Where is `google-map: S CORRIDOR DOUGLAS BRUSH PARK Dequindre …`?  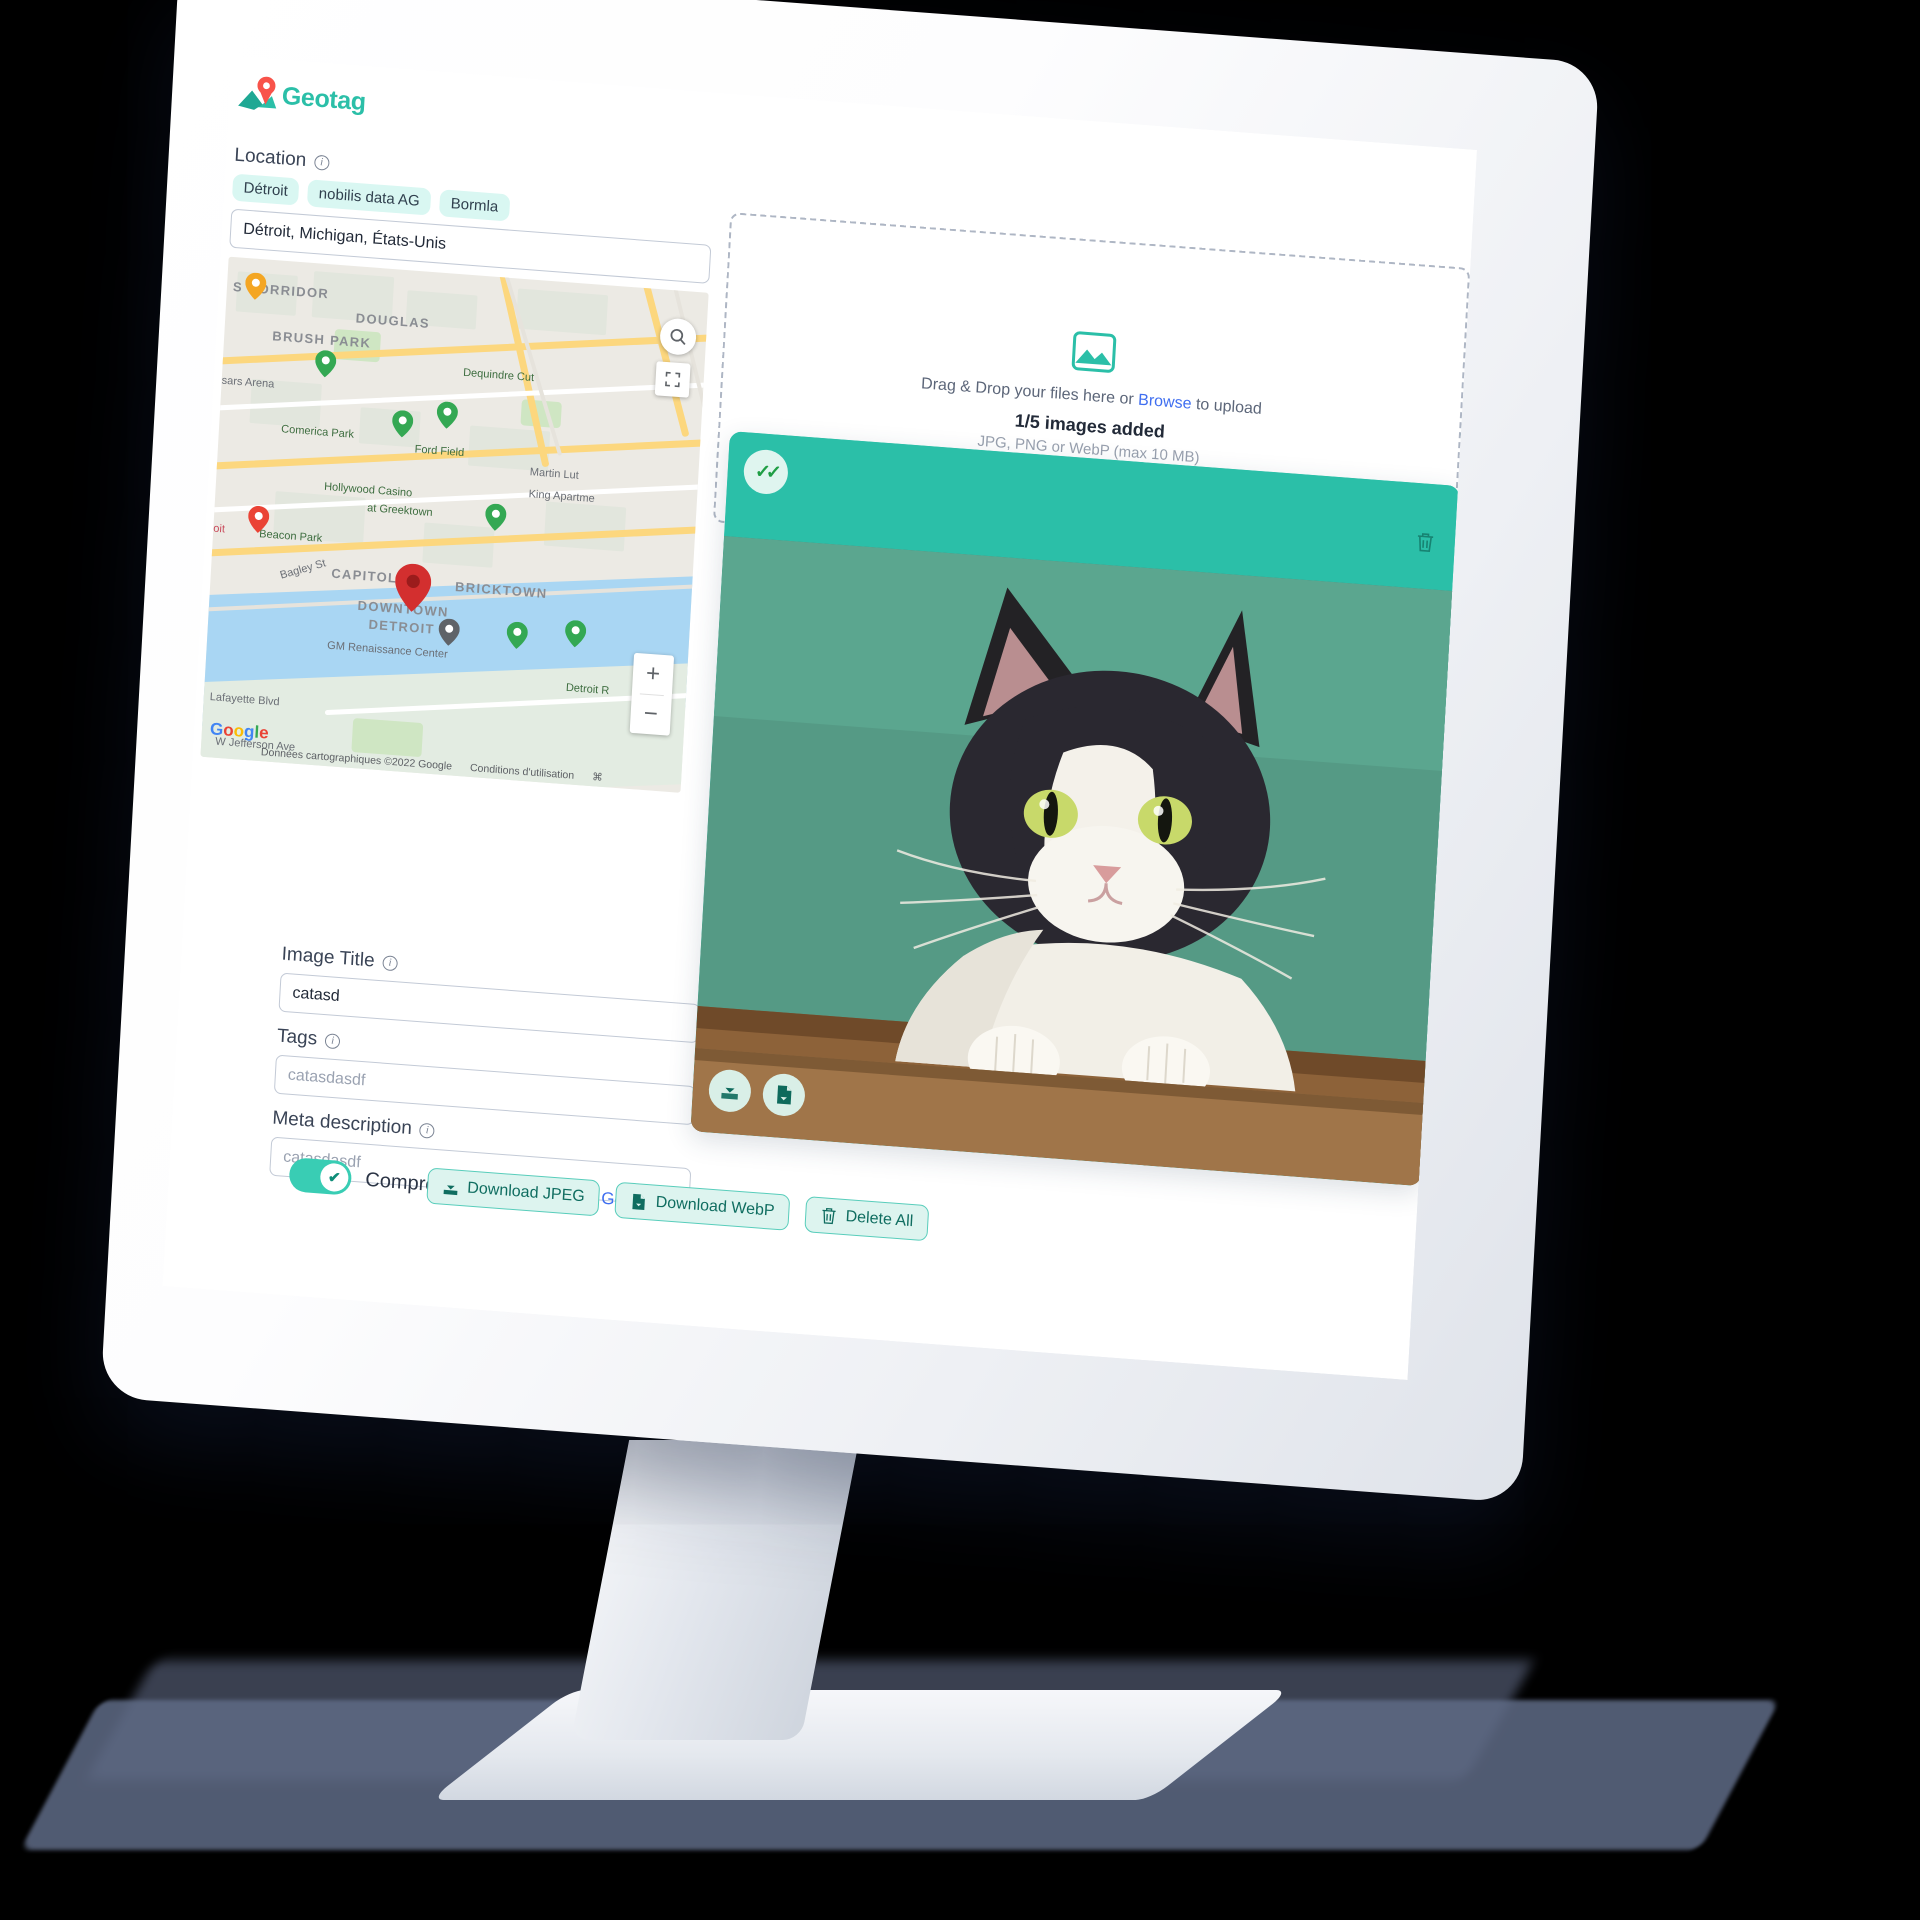
google-map: S CORRIDOR DOUGLAS BRUSH PARK Dequindre … is located at coordinates (454, 524).